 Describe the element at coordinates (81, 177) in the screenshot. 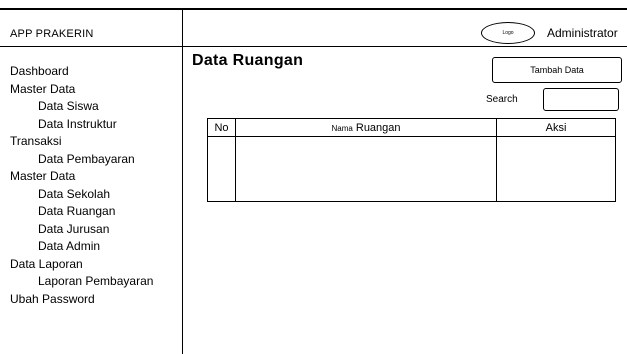

I see `sidebar-item-master-data-2: Master Data` at that location.